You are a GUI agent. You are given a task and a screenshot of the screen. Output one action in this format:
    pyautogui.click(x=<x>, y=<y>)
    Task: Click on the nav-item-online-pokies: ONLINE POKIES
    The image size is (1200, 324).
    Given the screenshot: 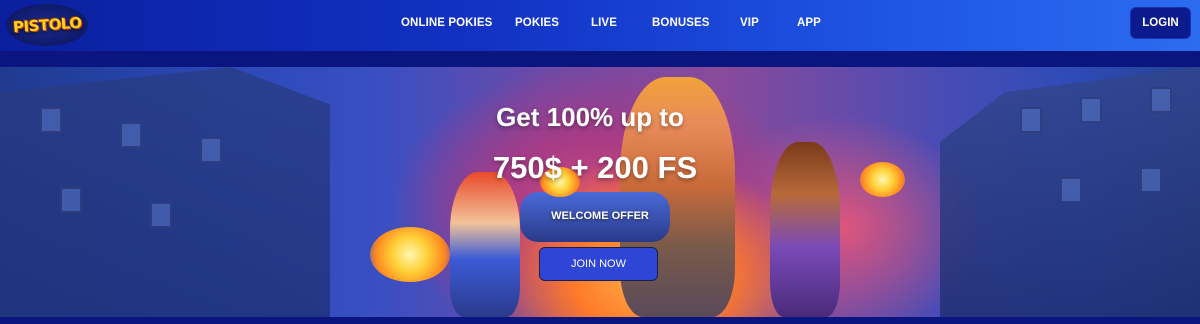 What is the action you would take?
    pyautogui.click(x=446, y=23)
    